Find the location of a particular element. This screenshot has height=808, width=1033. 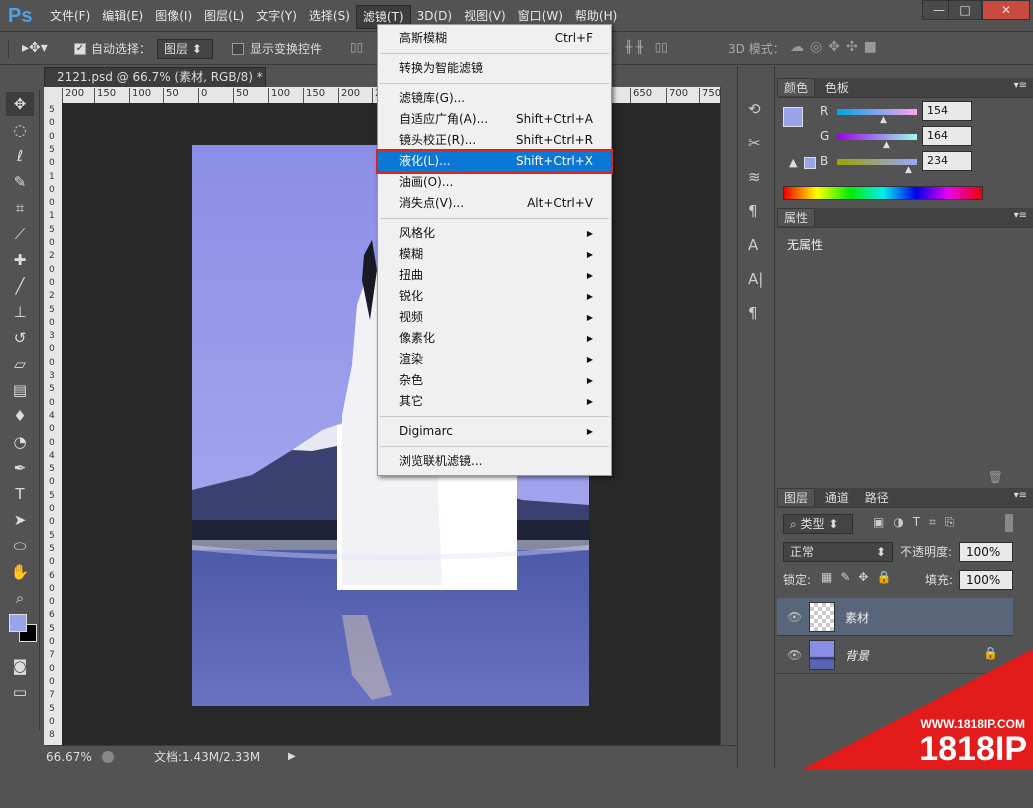

filter-menu-item: 消失点(V)... Alt+Ctrl+V is located at coordinates (494, 203).